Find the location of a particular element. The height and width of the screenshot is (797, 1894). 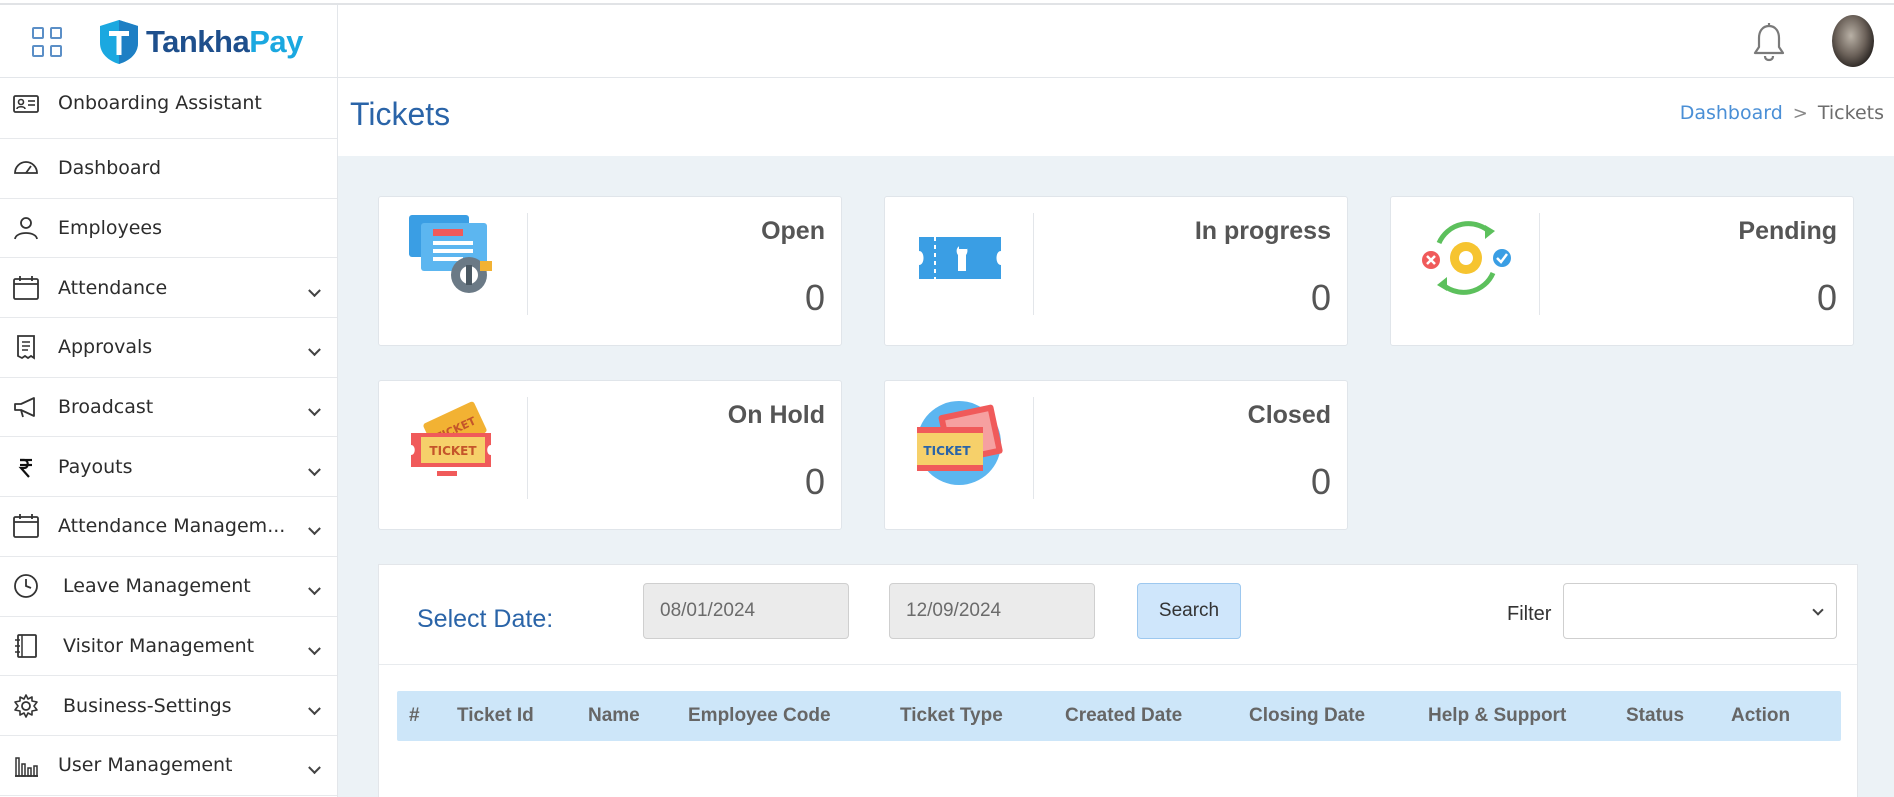

stat-label: In progress is located at coordinates (1262, 231).